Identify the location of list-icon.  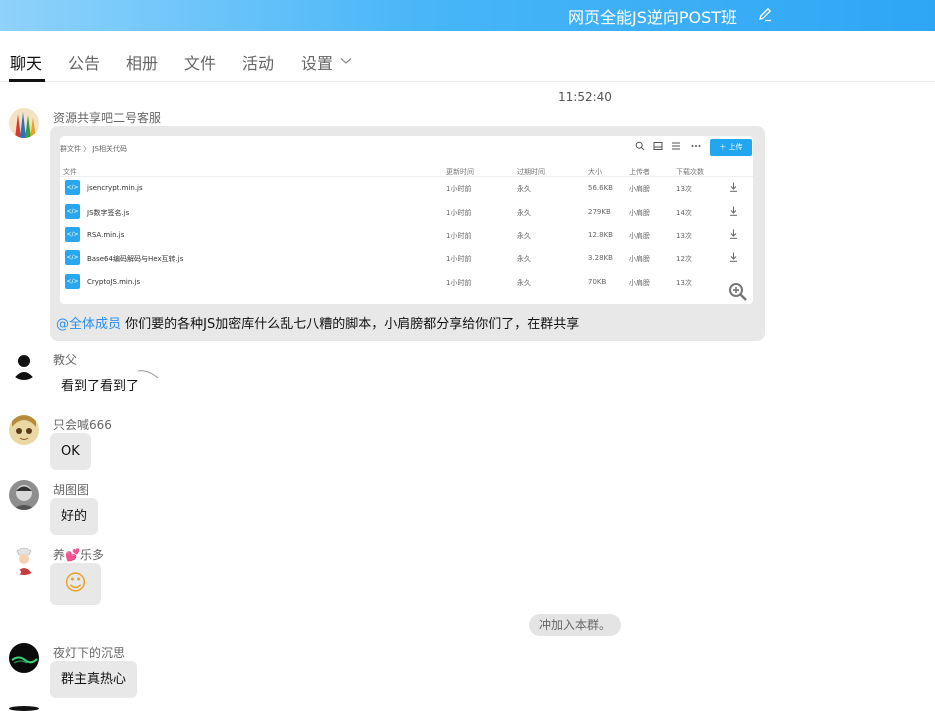
(676, 146).